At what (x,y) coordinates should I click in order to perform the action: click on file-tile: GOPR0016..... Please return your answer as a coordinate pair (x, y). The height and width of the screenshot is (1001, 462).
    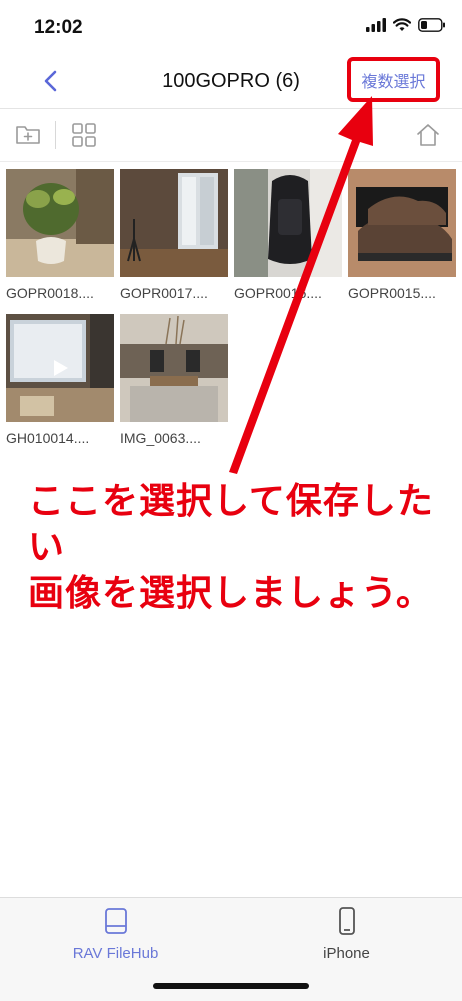
    Looking at the image, I should click on (288, 235).